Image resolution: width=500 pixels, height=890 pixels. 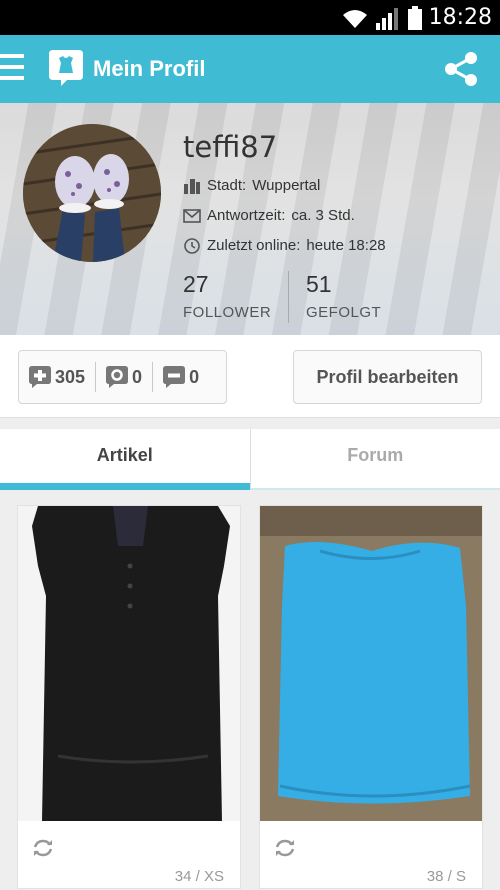 What do you see at coordinates (343, 312) in the screenshot?
I see `following-label: GEFOLGT` at bounding box center [343, 312].